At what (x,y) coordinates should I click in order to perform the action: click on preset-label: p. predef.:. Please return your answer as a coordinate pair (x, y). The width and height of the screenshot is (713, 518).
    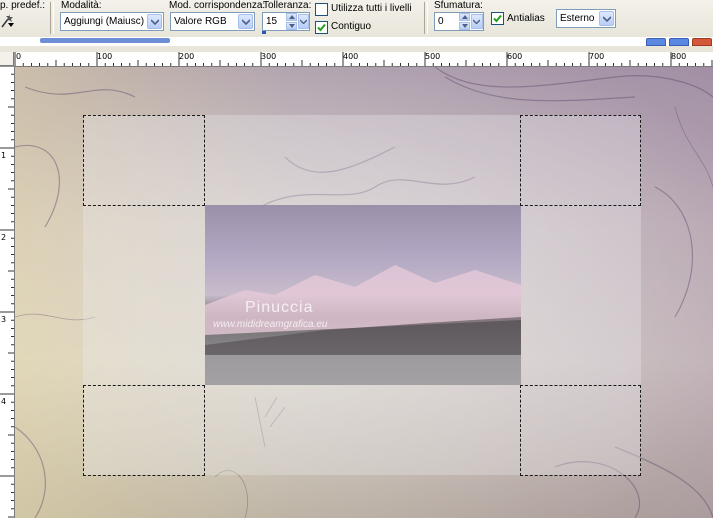
    Looking at the image, I should click on (23, 5).